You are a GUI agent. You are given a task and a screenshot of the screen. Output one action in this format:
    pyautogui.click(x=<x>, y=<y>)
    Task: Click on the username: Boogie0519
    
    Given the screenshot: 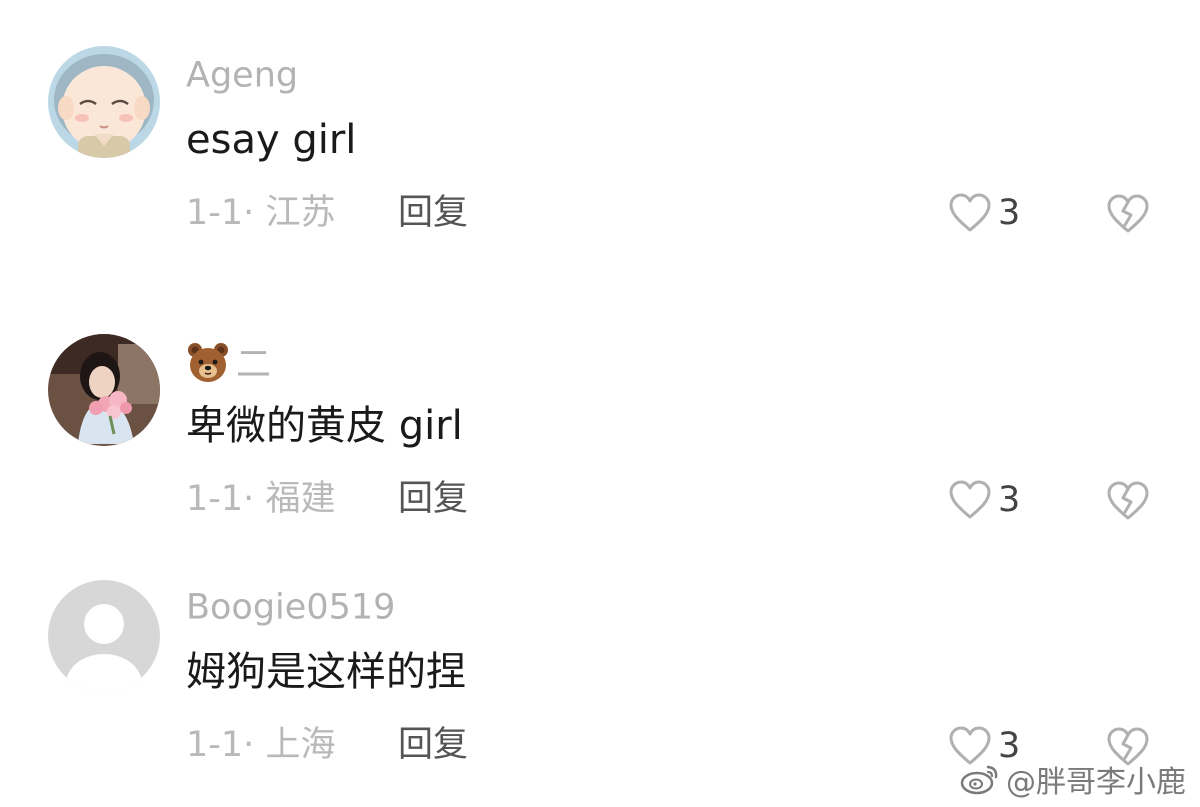 What is the action you would take?
    pyautogui.click(x=290, y=608)
    